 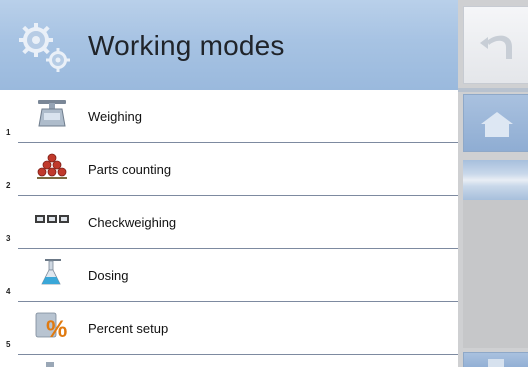 I want to click on percent-icon: %, so click(x=51, y=326).